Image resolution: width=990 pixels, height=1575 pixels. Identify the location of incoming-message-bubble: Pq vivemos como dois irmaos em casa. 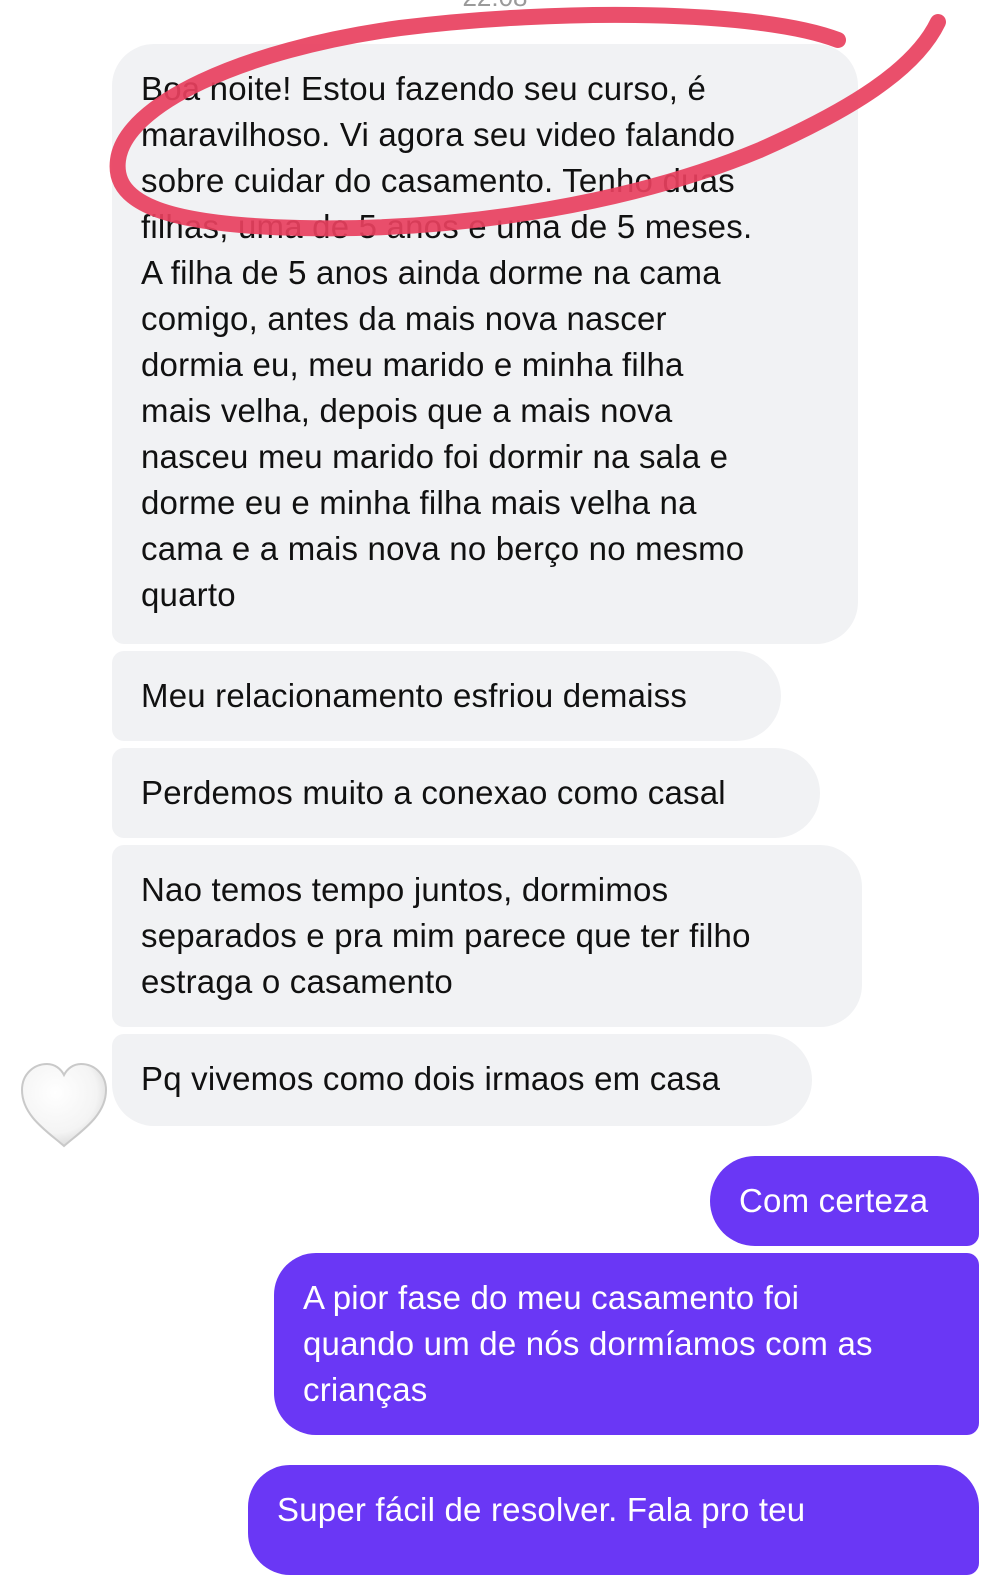
(462, 1080).